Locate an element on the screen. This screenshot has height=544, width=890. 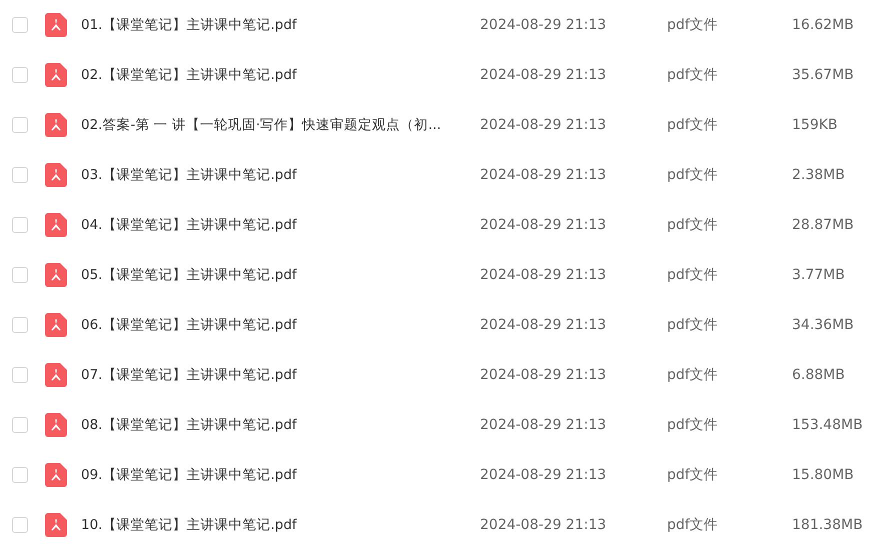
file-size: 35.67MB is located at coordinates (823, 75).